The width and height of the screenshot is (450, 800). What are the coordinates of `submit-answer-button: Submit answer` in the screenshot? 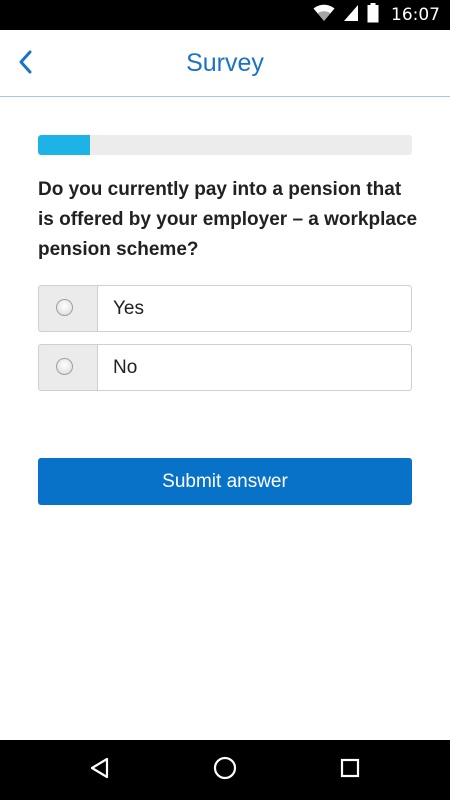 It's located at (225, 481).